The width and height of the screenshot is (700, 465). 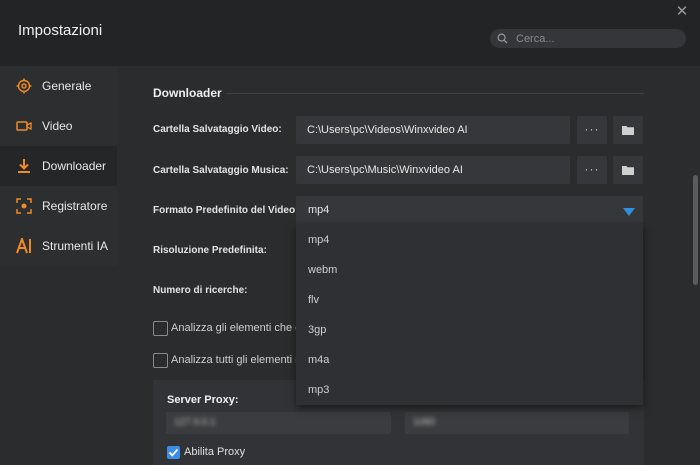 I want to click on proxy-host-field: 127.0.0.1, so click(x=278, y=423).